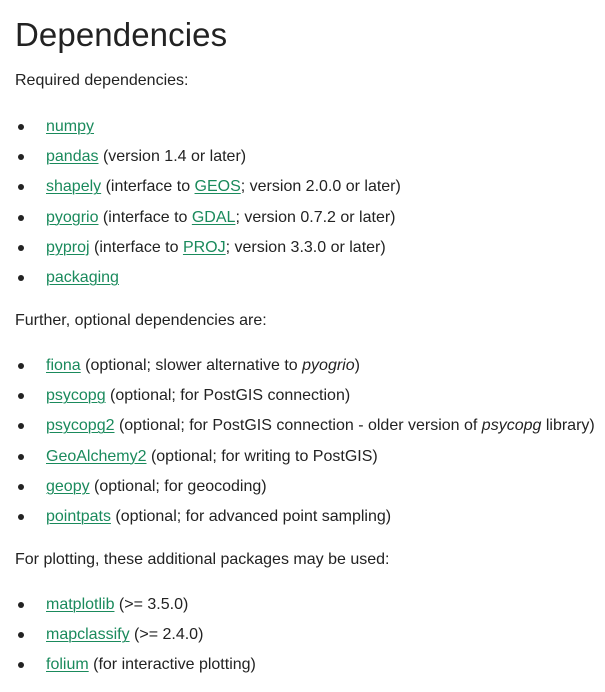 The image size is (605, 692). Describe the element at coordinates (204, 247) in the screenshot. I see `link-proj: PROJ` at that location.